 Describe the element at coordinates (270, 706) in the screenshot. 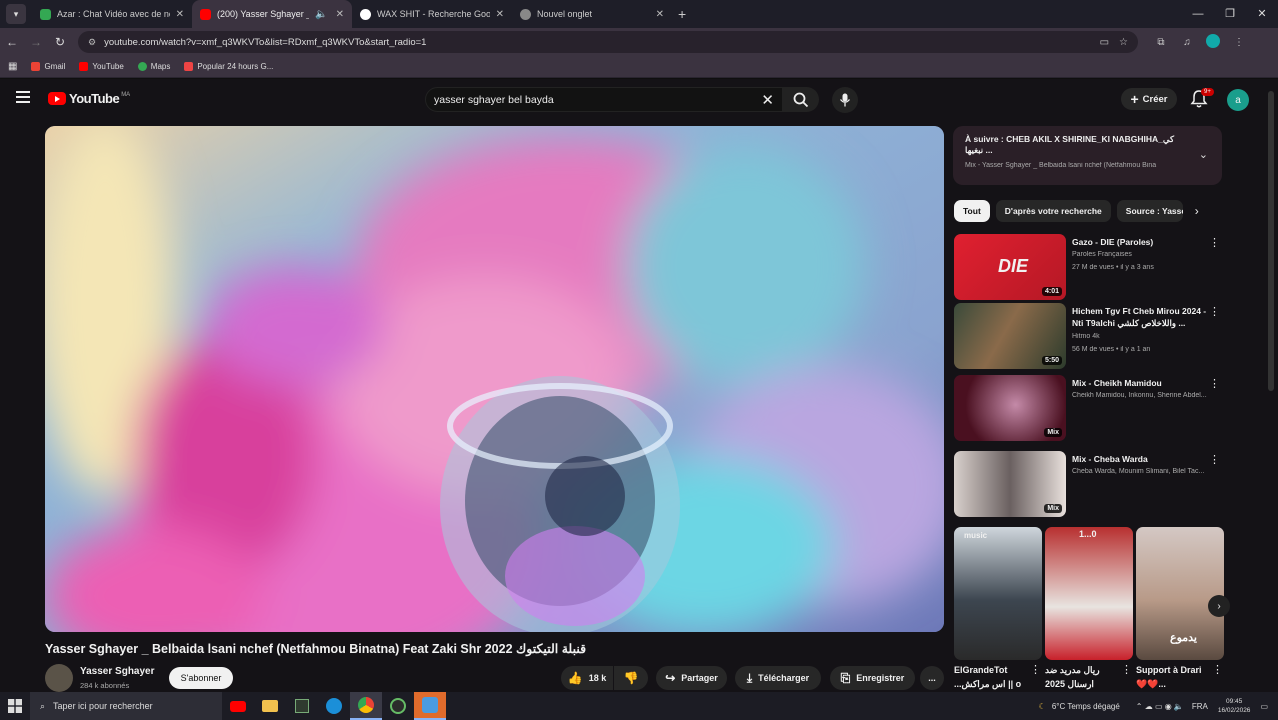

I see `taskbar-explorer-icon` at that location.